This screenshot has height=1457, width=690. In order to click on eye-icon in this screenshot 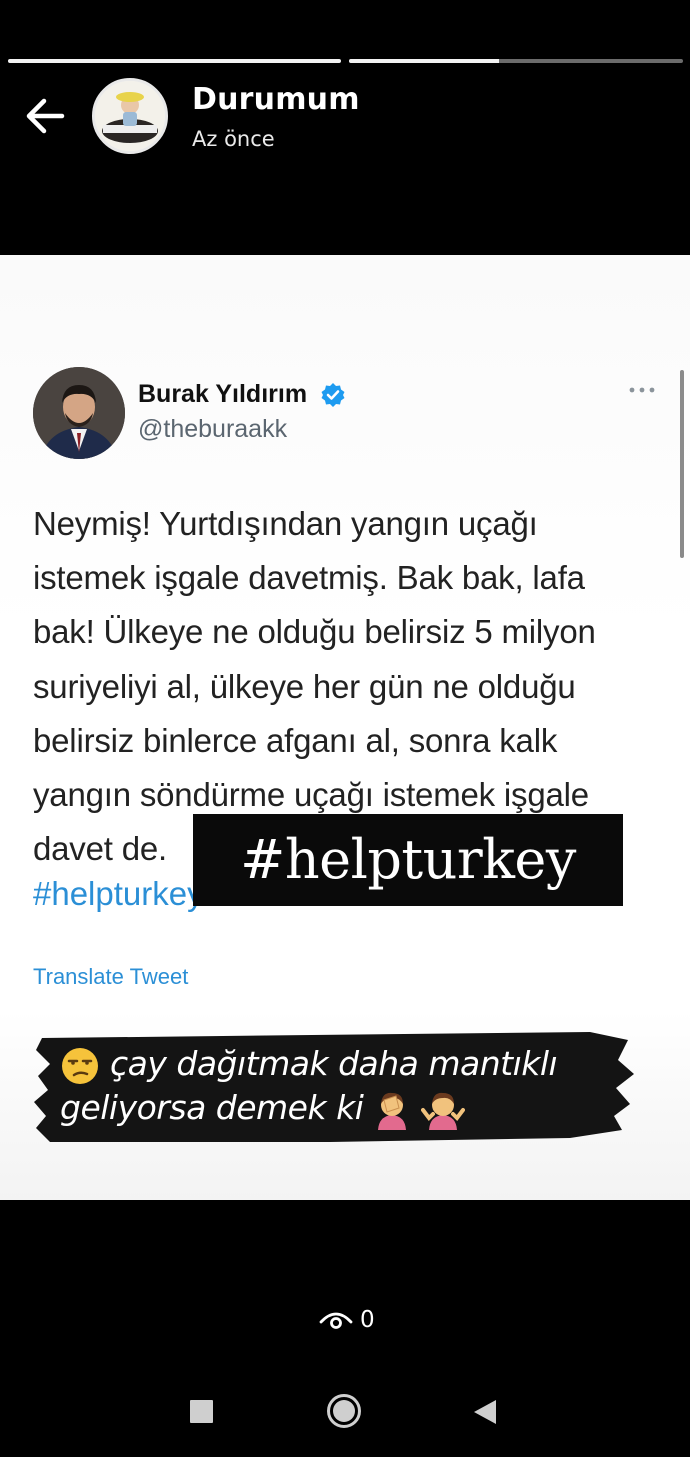, I will do `click(336, 1320)`.